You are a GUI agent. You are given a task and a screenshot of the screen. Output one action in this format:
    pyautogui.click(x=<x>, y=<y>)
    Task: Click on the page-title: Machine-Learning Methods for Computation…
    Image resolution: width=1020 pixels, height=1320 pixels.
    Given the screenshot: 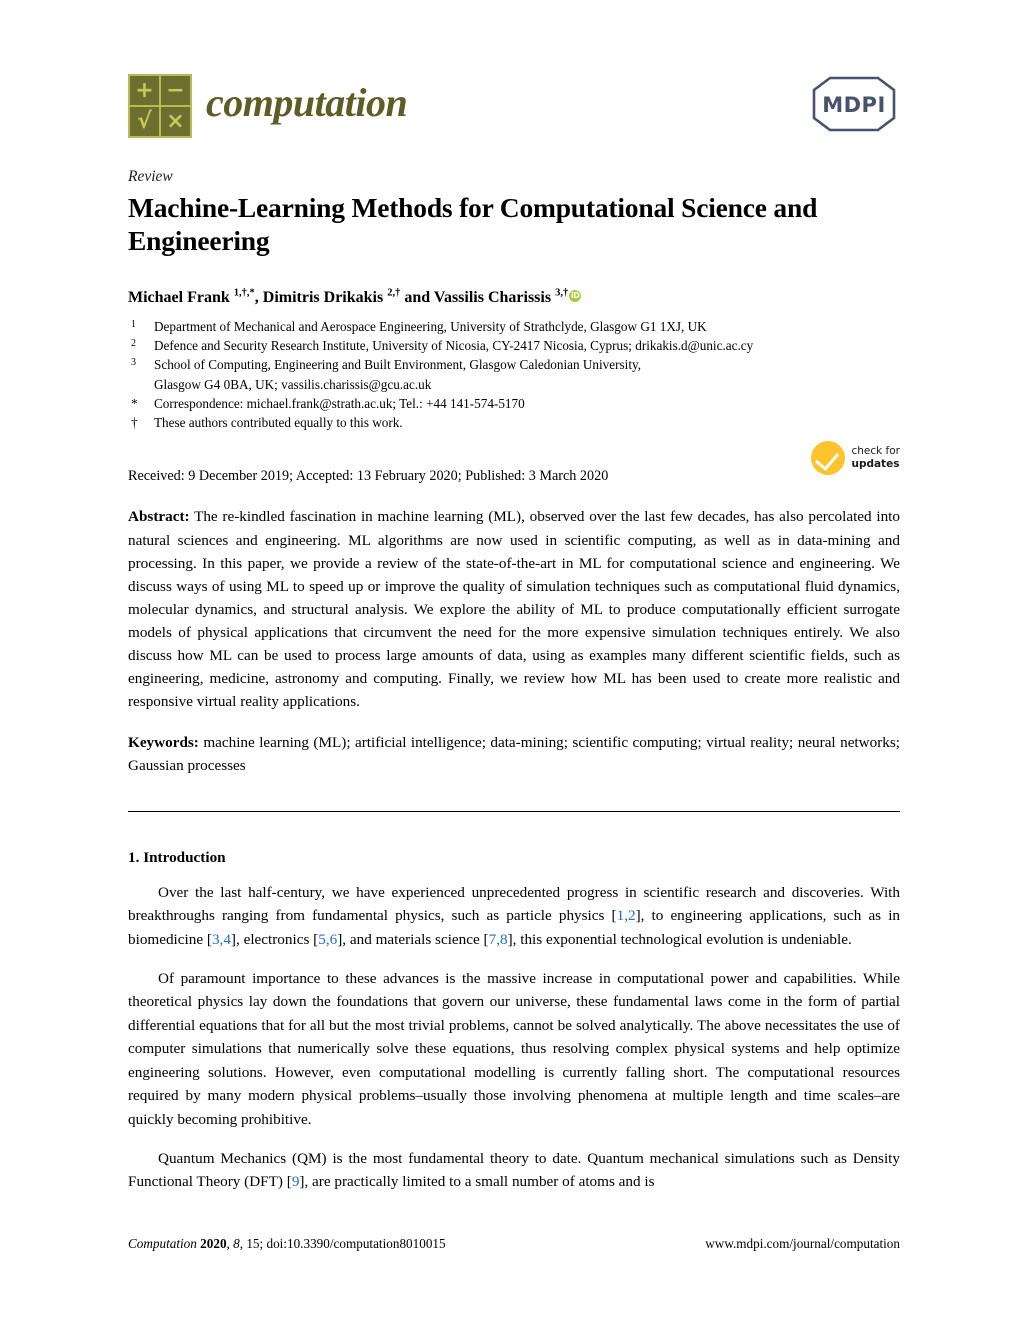 What is the action you would take?
    pyautogui.click(x=473, y=224)
    